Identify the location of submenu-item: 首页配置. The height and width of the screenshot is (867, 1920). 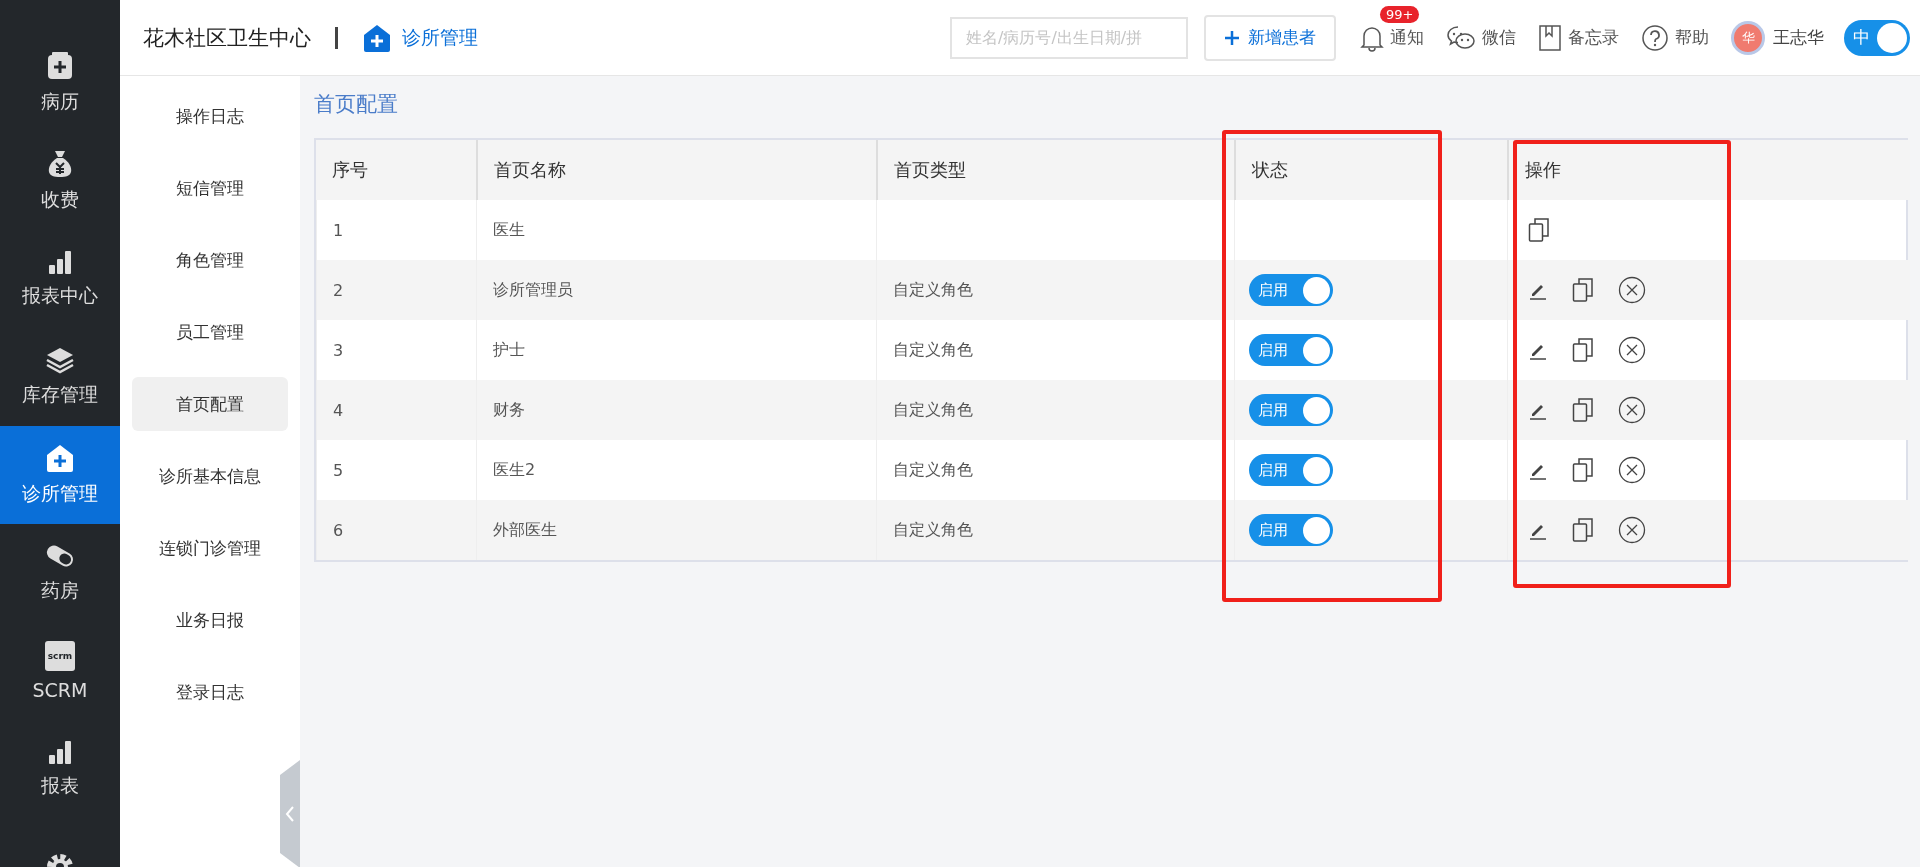
(210, 404).